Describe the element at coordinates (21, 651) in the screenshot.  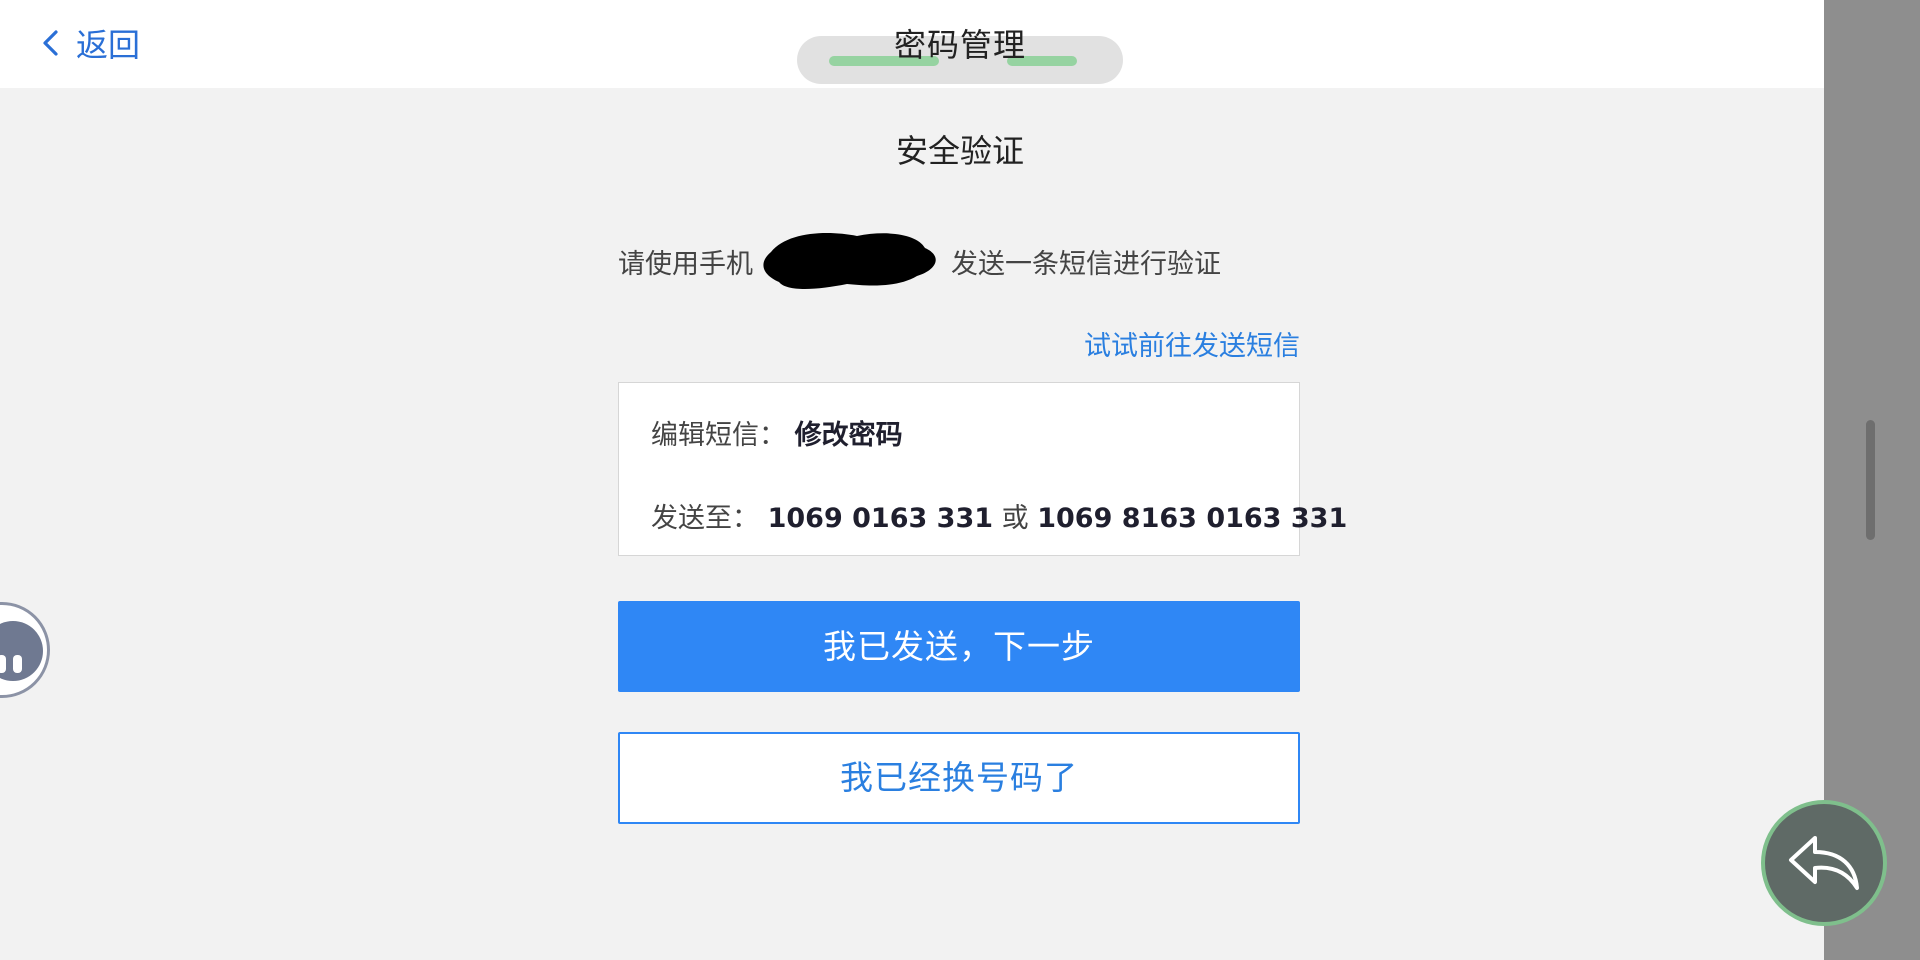
I see `assistant-icon` at that location.